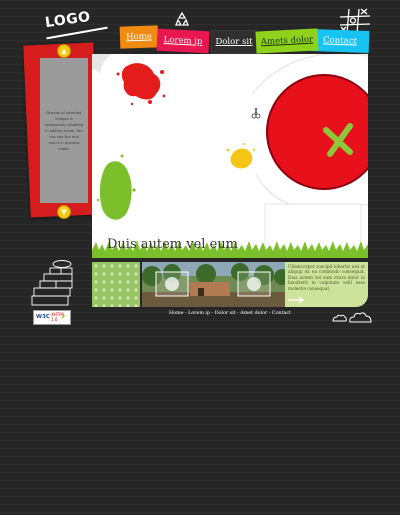  Describe the element at coordinates (68, 20) in the screenshot. I see `logo: LOGO` at that location.